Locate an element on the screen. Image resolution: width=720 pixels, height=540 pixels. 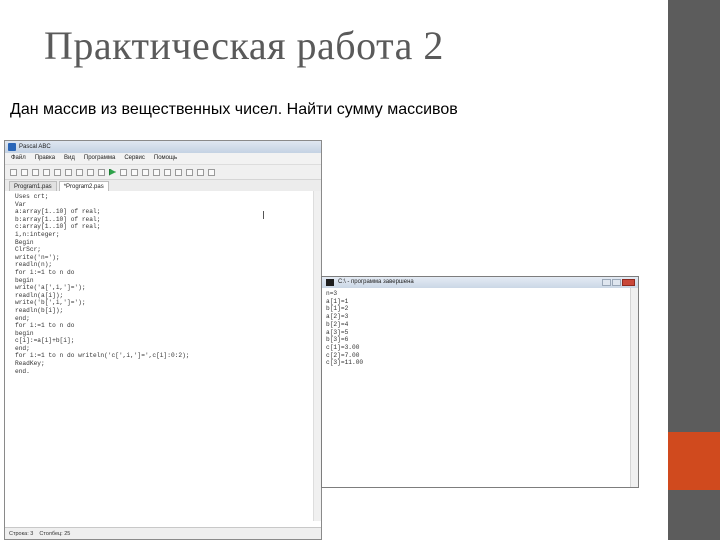
console-line: a[2]=3 is located at coordinates (337, 317).